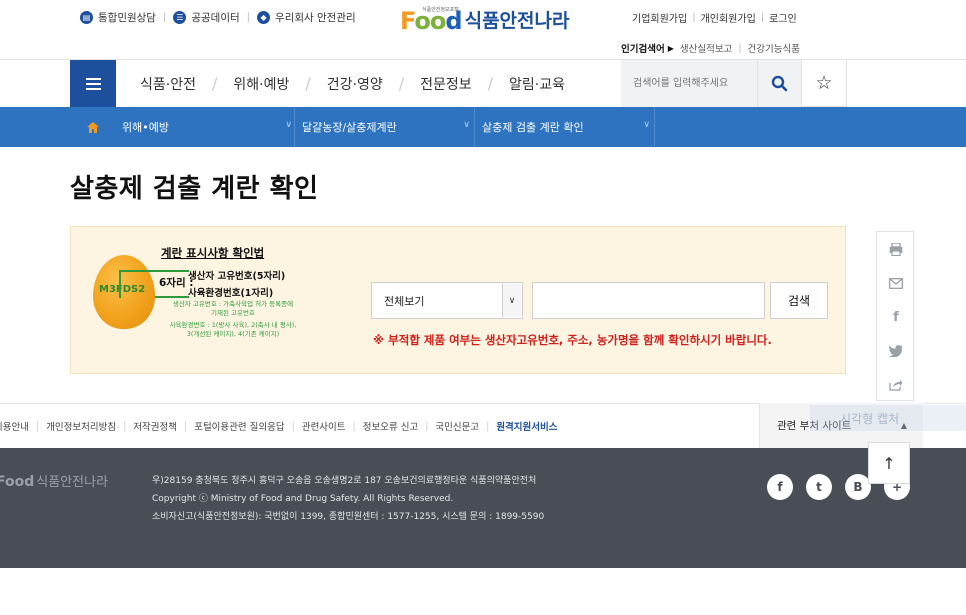  What do you see at coordinates (779, 83) in the screenshot?
I see `search-icon` at bounding box center [779, 83].